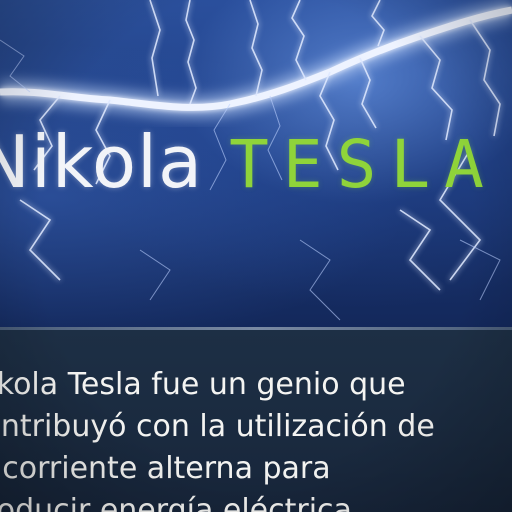 This screenshot has width=512, height=512. I want to click on title-last-name: TESLA, so click(363, 164).